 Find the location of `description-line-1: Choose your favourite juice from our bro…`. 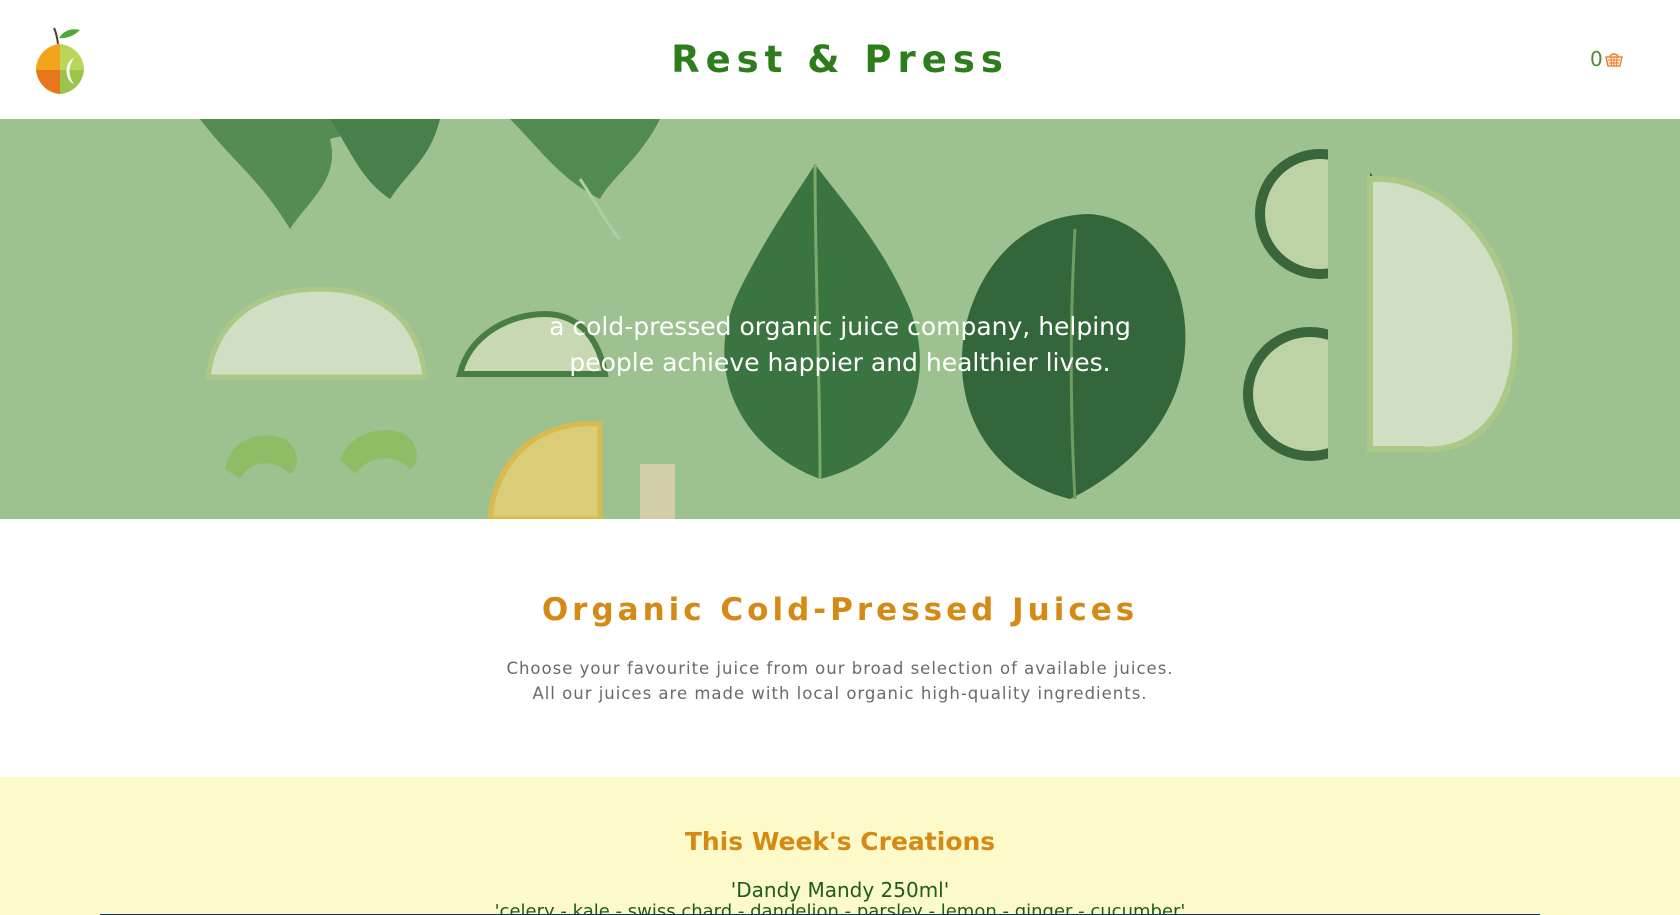

description-line-1: Choose your favourite juice from our bro… is located at coordinates (840, 668).